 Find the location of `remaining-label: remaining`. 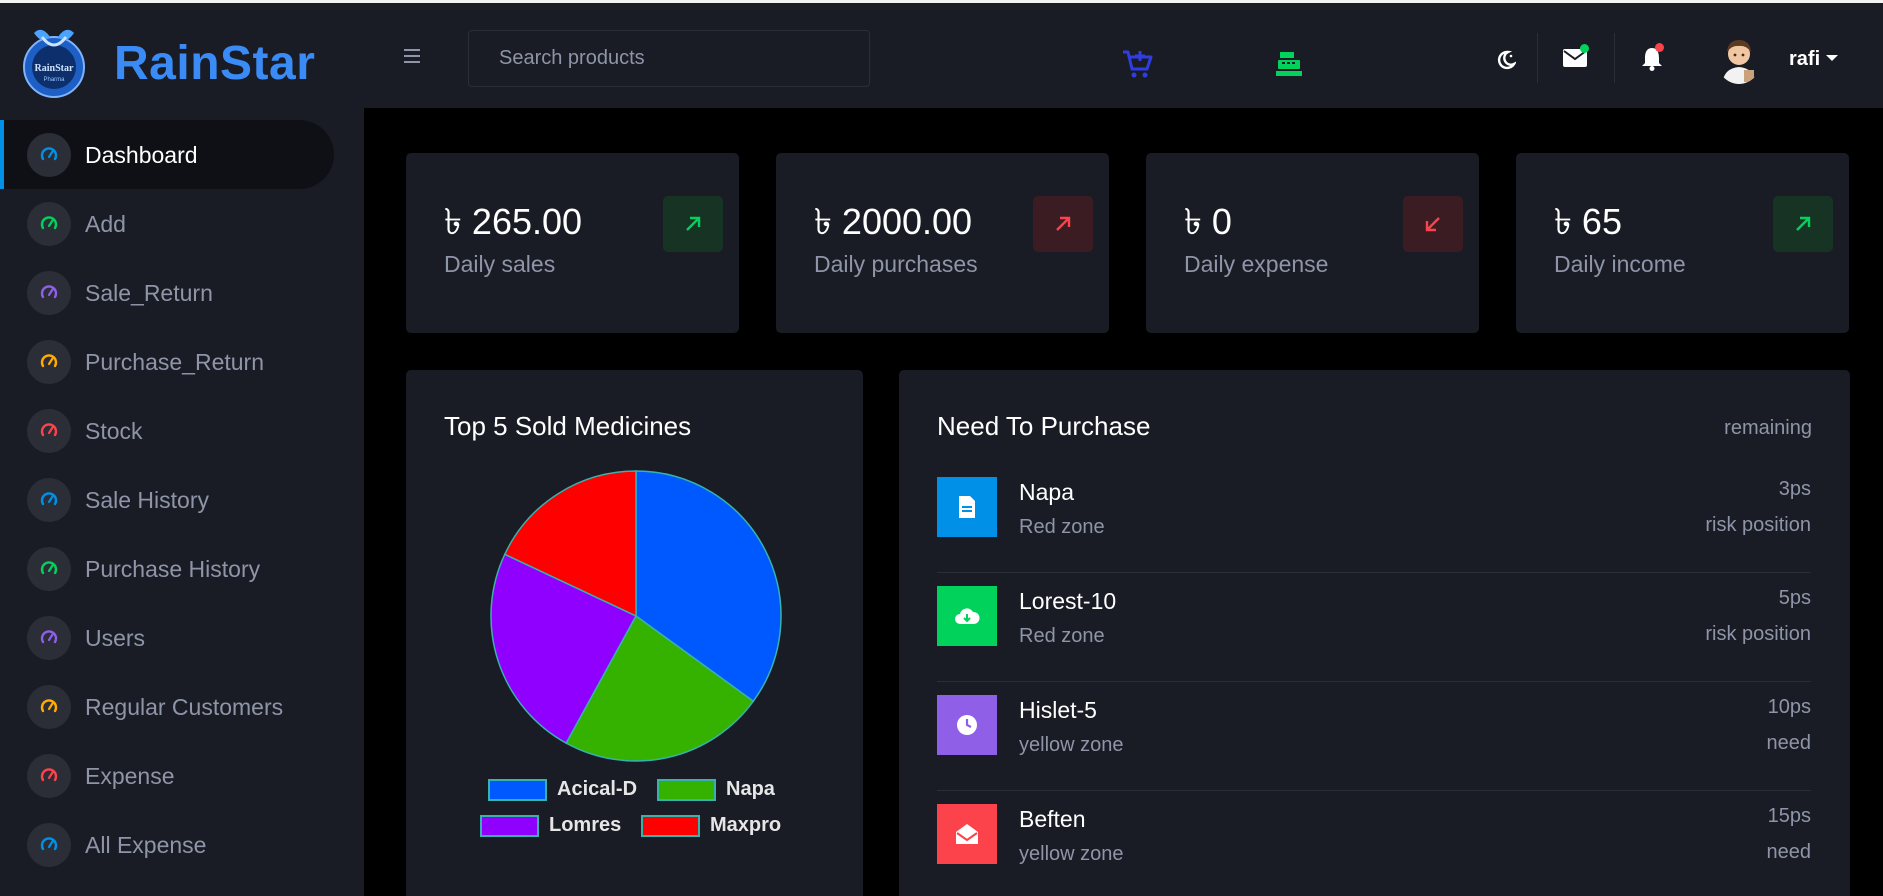

remaining-label: remaining is located at coordinates (1768, 428).